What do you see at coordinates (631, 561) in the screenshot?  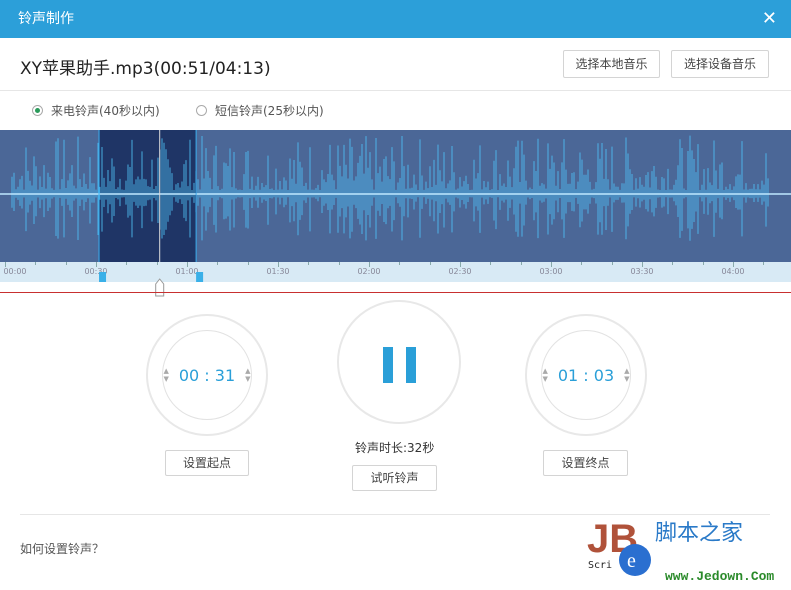 I see `svg-text: e` at bounding box center [631, 561].